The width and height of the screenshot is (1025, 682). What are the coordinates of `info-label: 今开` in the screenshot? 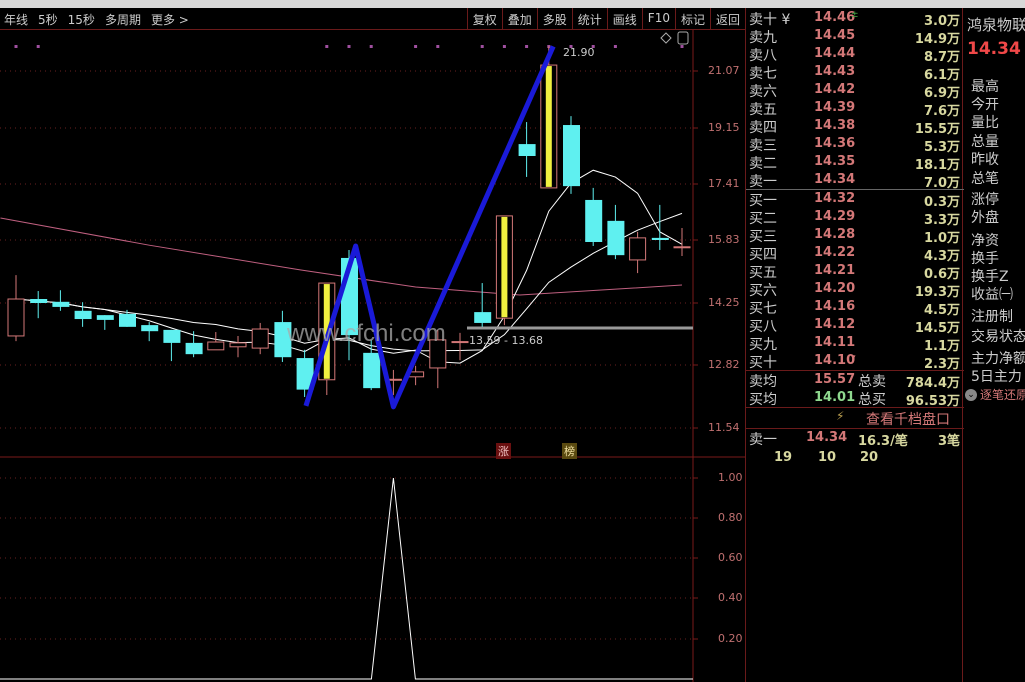 It's located at (985, 105).